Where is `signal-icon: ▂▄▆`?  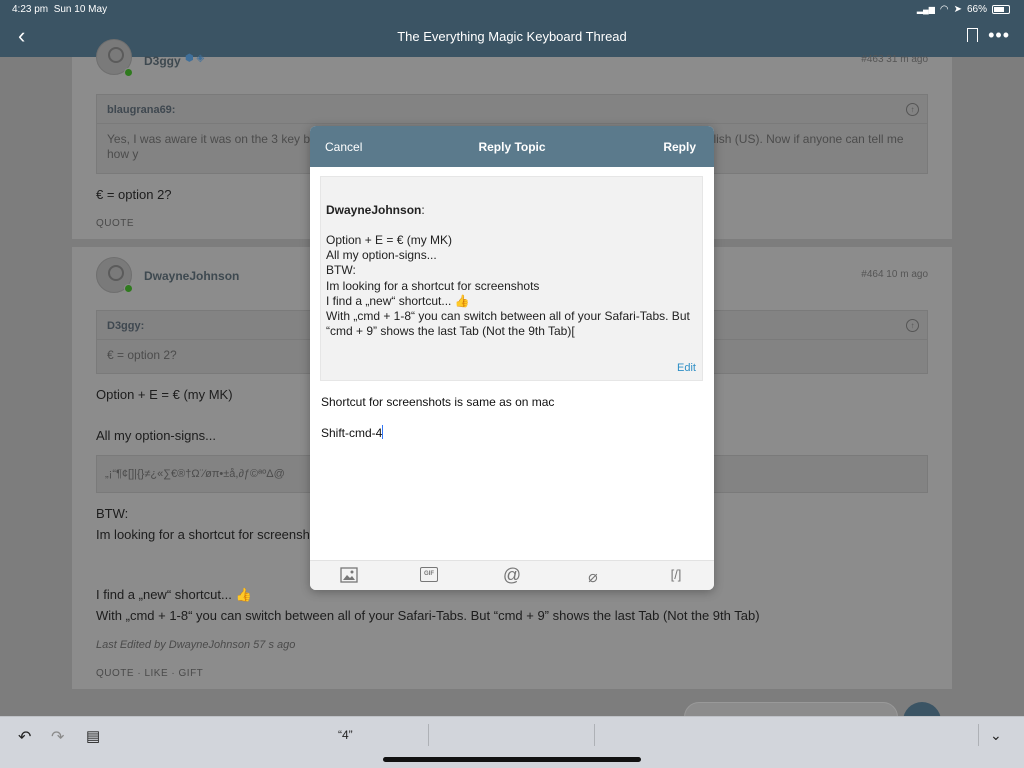
signal-icon: ▂▄▆ is located at coordinates (925, 9).